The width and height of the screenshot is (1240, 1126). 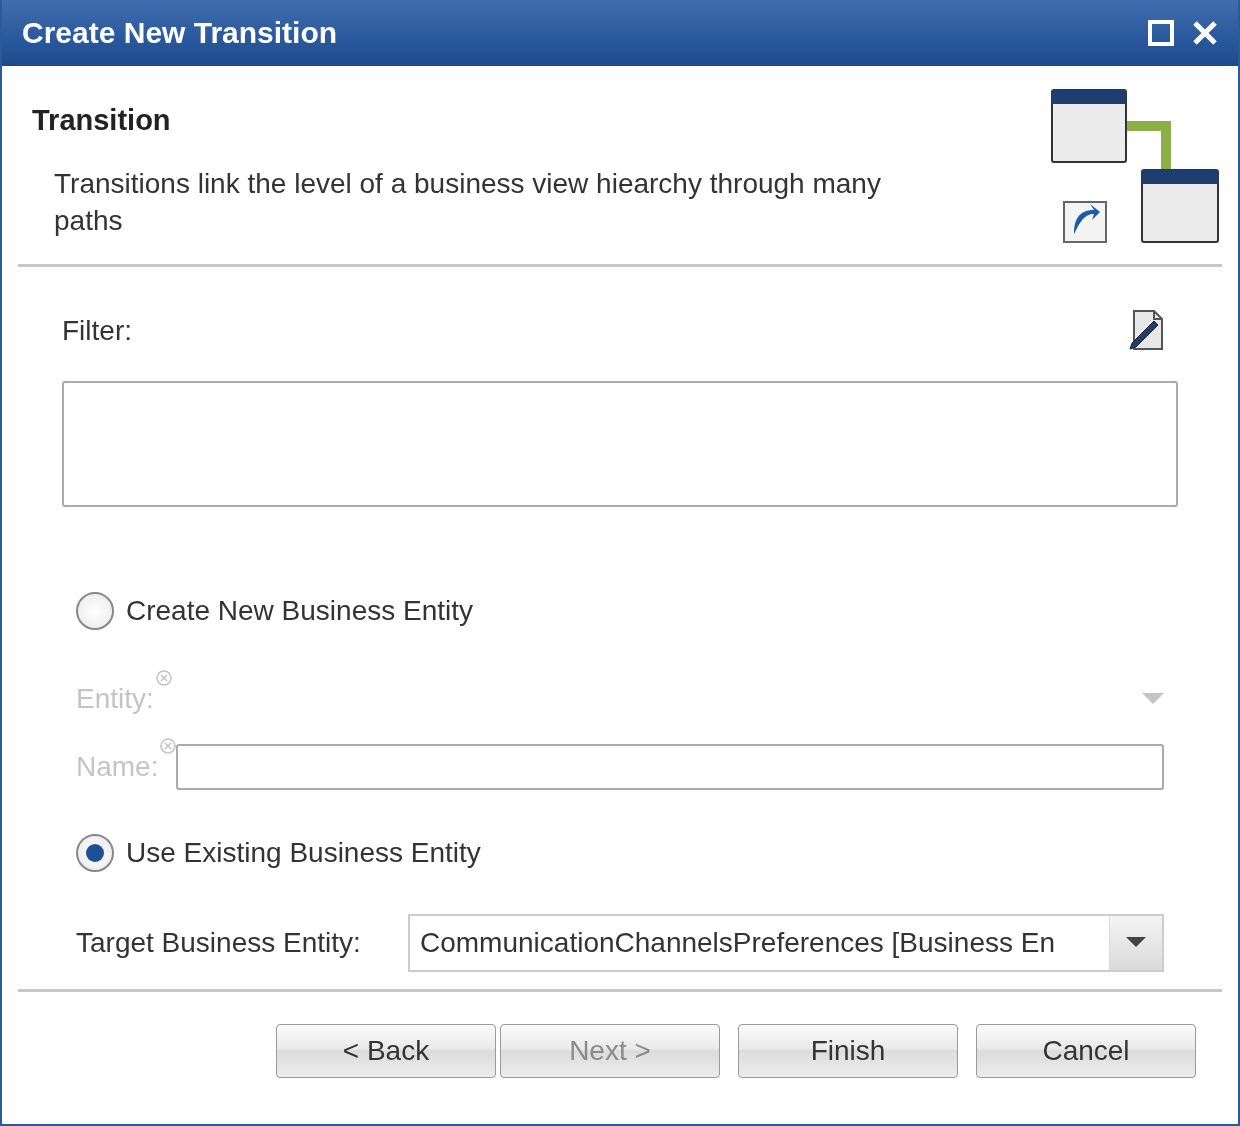 What do you see at coordinates (102, 120) in the screenshot?
I see `section-title: Transition` at bounding box center [102, 120].